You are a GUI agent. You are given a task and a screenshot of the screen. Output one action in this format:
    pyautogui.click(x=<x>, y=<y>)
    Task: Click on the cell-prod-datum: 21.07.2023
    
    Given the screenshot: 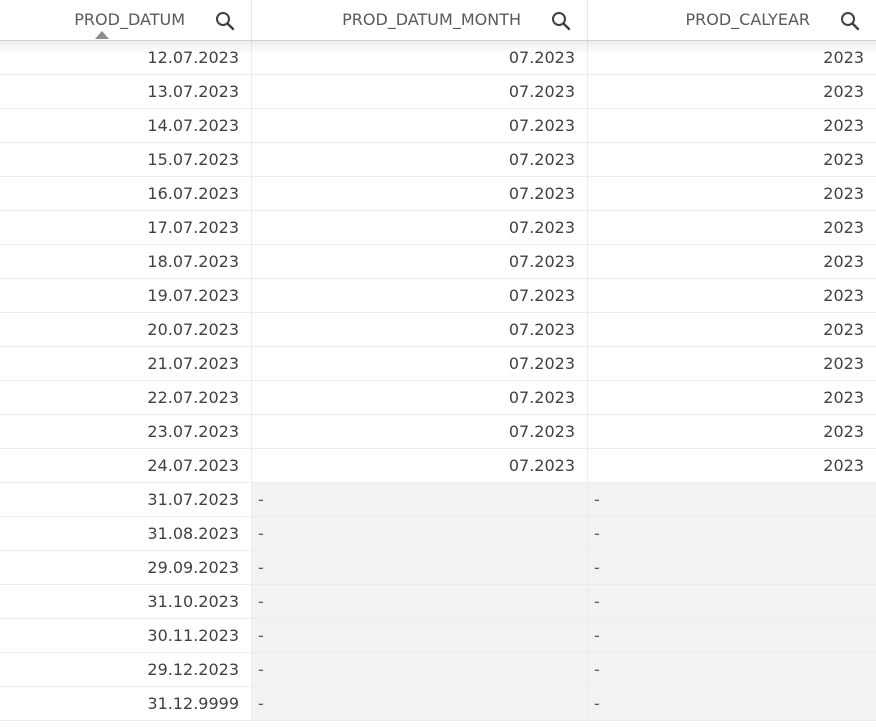 What is the action you would take?
    pyautogui.click(x=126, y=363)
    